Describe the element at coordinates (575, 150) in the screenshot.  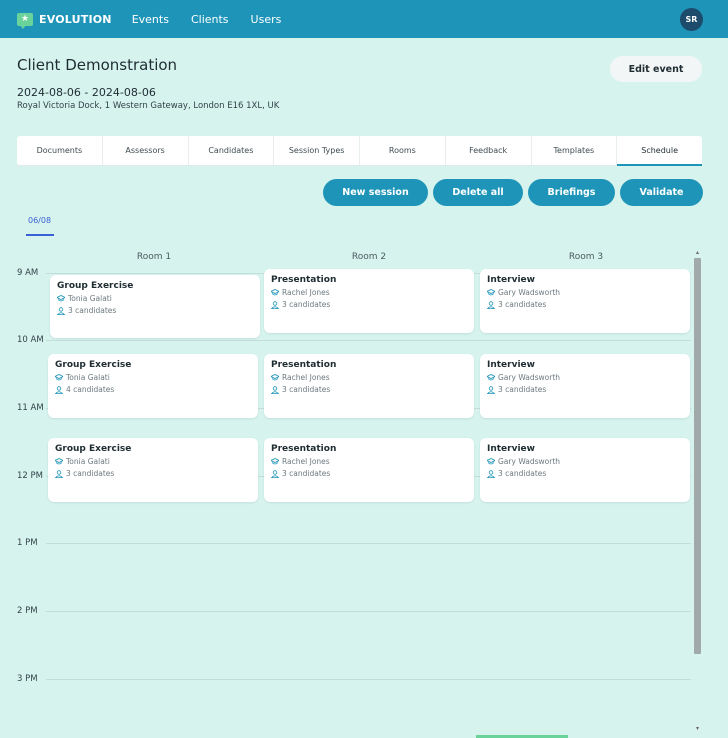
I see `tab-templates: Templates` at that location.